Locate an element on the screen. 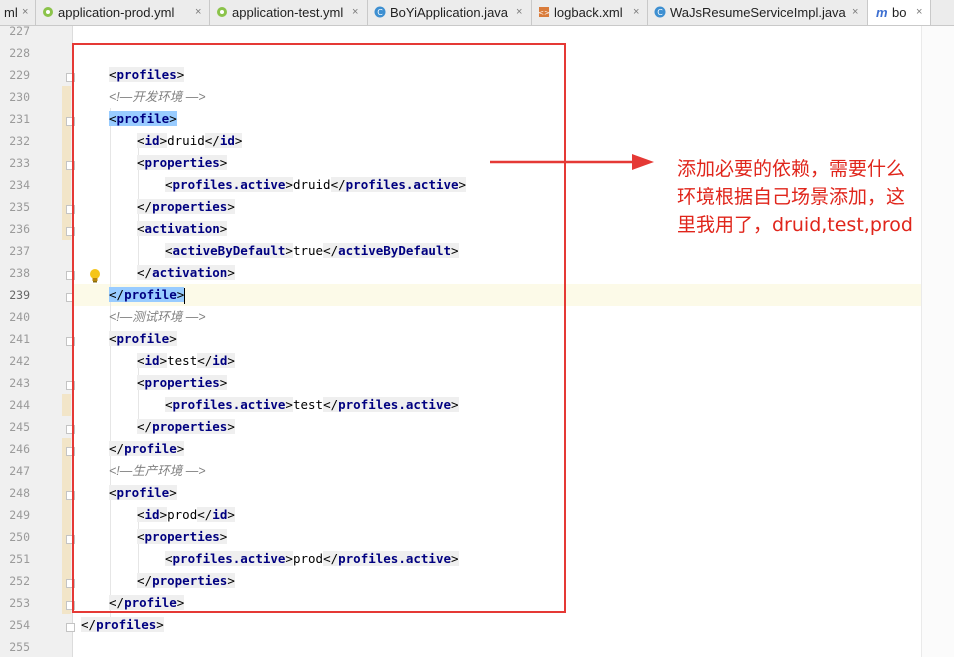 The height and width of the screenshot is (658, 954). line-number: 240 is located at coordinates (19, 317).